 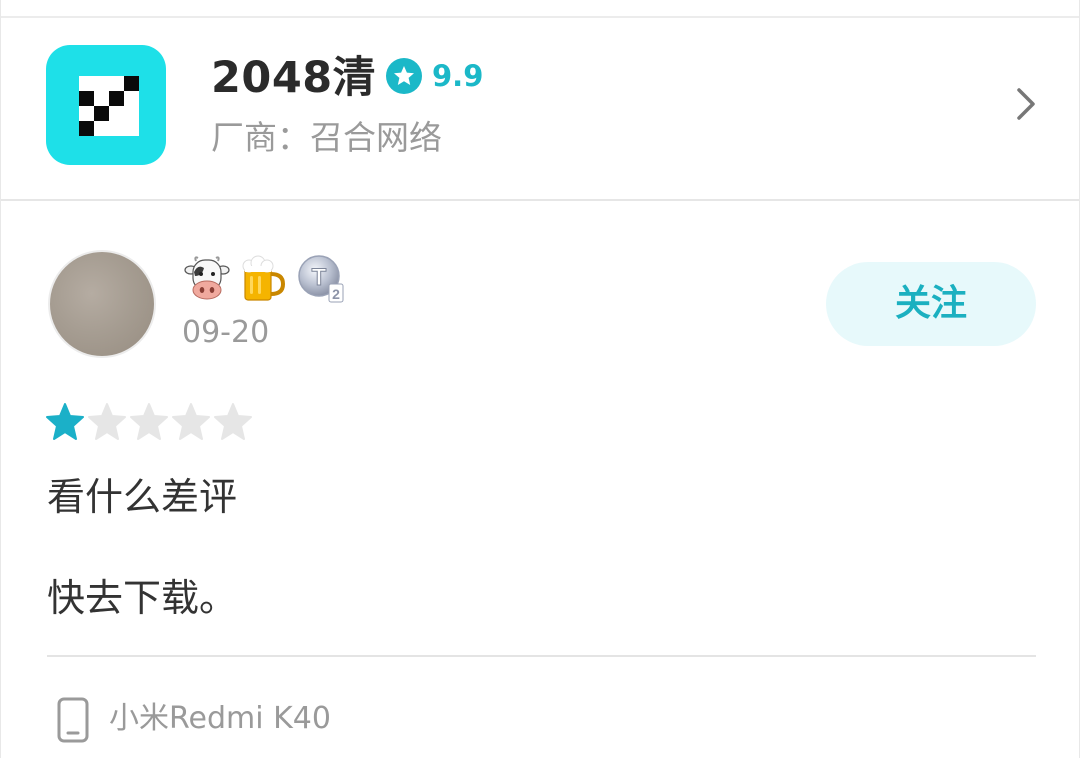 I want to click on chevron-right-icon, so click(x=1026, y=104).